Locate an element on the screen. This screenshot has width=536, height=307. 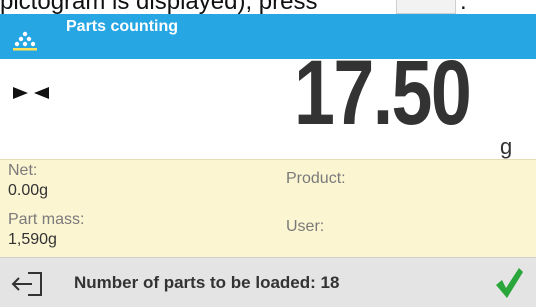
instruction-text-end: . is located at coordinates (463, 7).